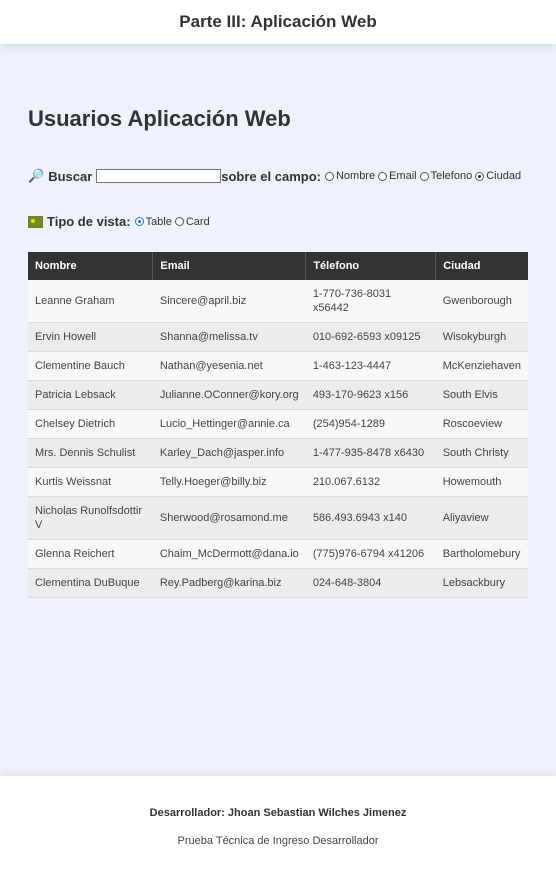  What do you see at coordinates (90, 482) in the screenshot?
I see `cell-nombre: Kurtis Weissnat` at bounding box center [90, 482].